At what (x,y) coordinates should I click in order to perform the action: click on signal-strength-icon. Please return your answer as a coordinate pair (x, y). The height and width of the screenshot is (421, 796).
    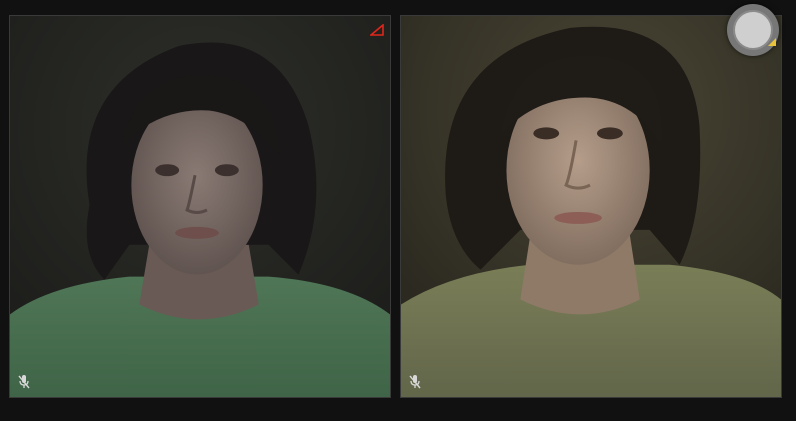
    Looking at the image, I should click on (772, 42).